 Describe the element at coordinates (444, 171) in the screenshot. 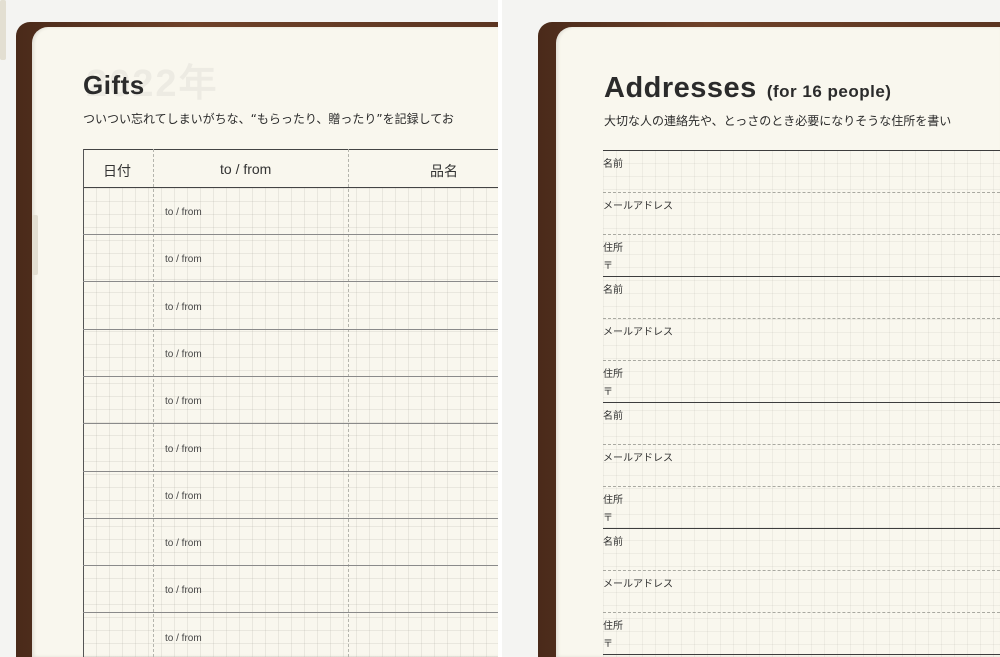

I see `column-header-item: 品名` at that location.